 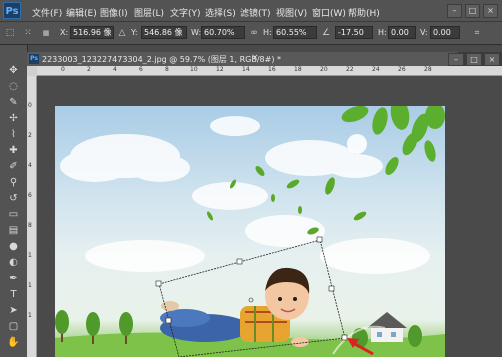 What do you see at coordinates (32, 71) in the screenshot?
I see `ruler-origin` at bounding box center [32, 71].